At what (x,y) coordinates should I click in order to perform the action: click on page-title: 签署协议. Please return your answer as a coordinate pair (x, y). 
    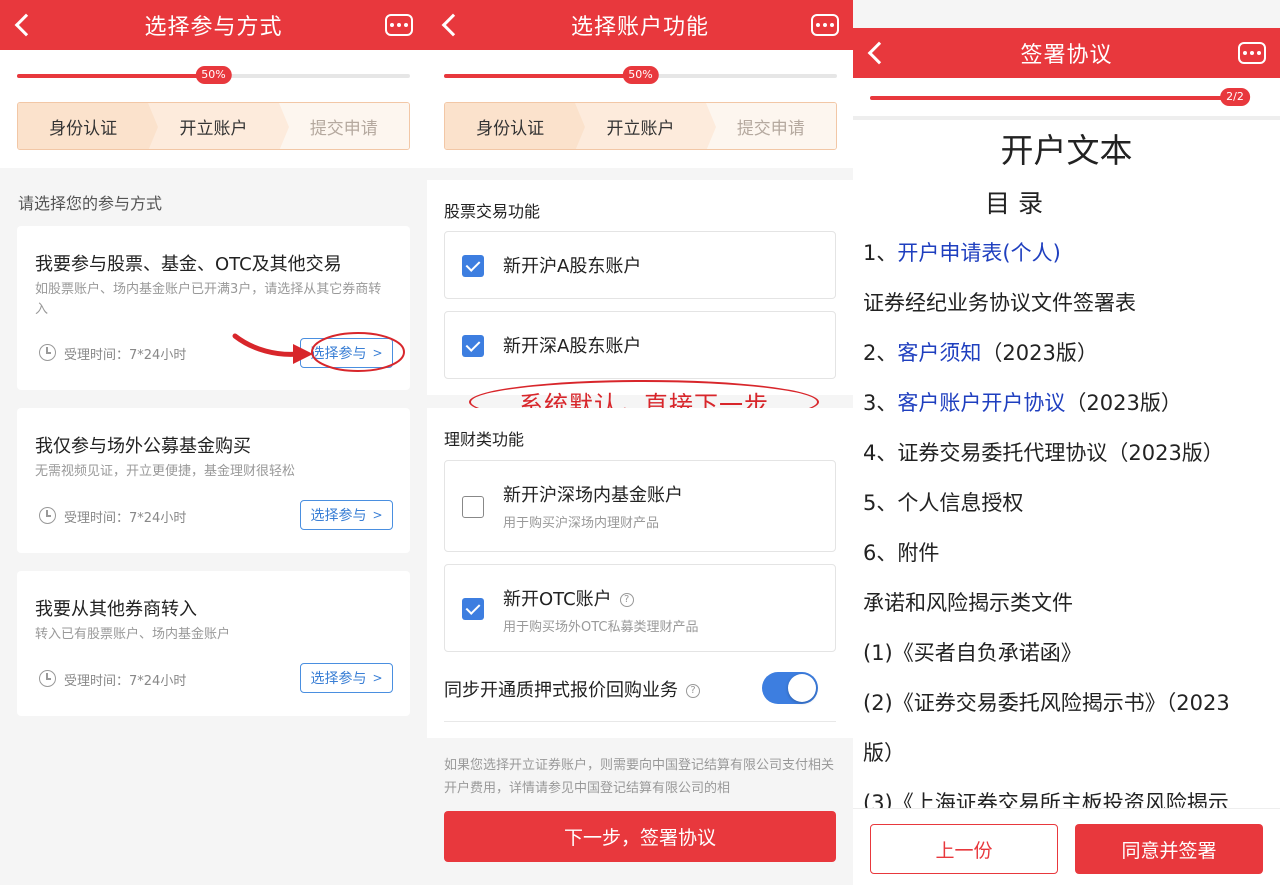
    Looking at the image, I should click on (1066, 55).